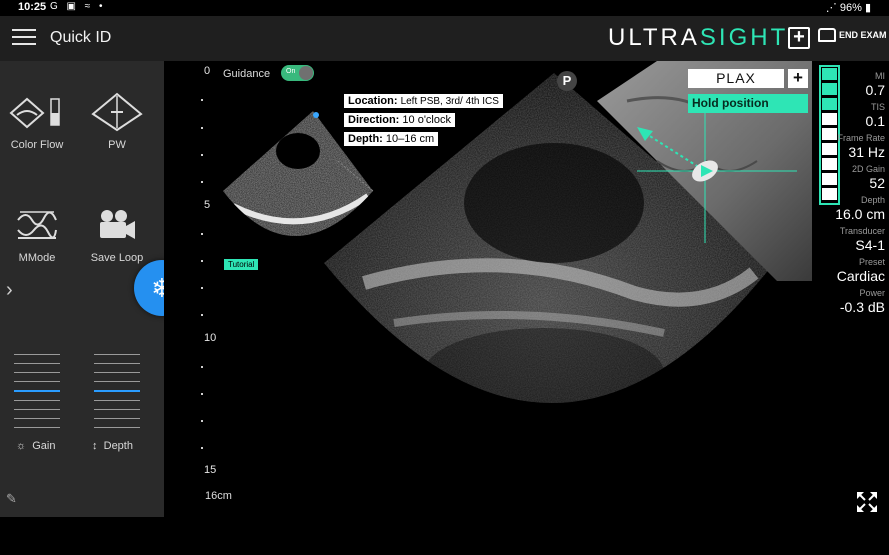 The width and height of the screenshot is (889, 555). What do you see at coordinates (117, 258) in the screenshot?
I see `save-loop-label: Save Loop` at bounding box center [117, 258].